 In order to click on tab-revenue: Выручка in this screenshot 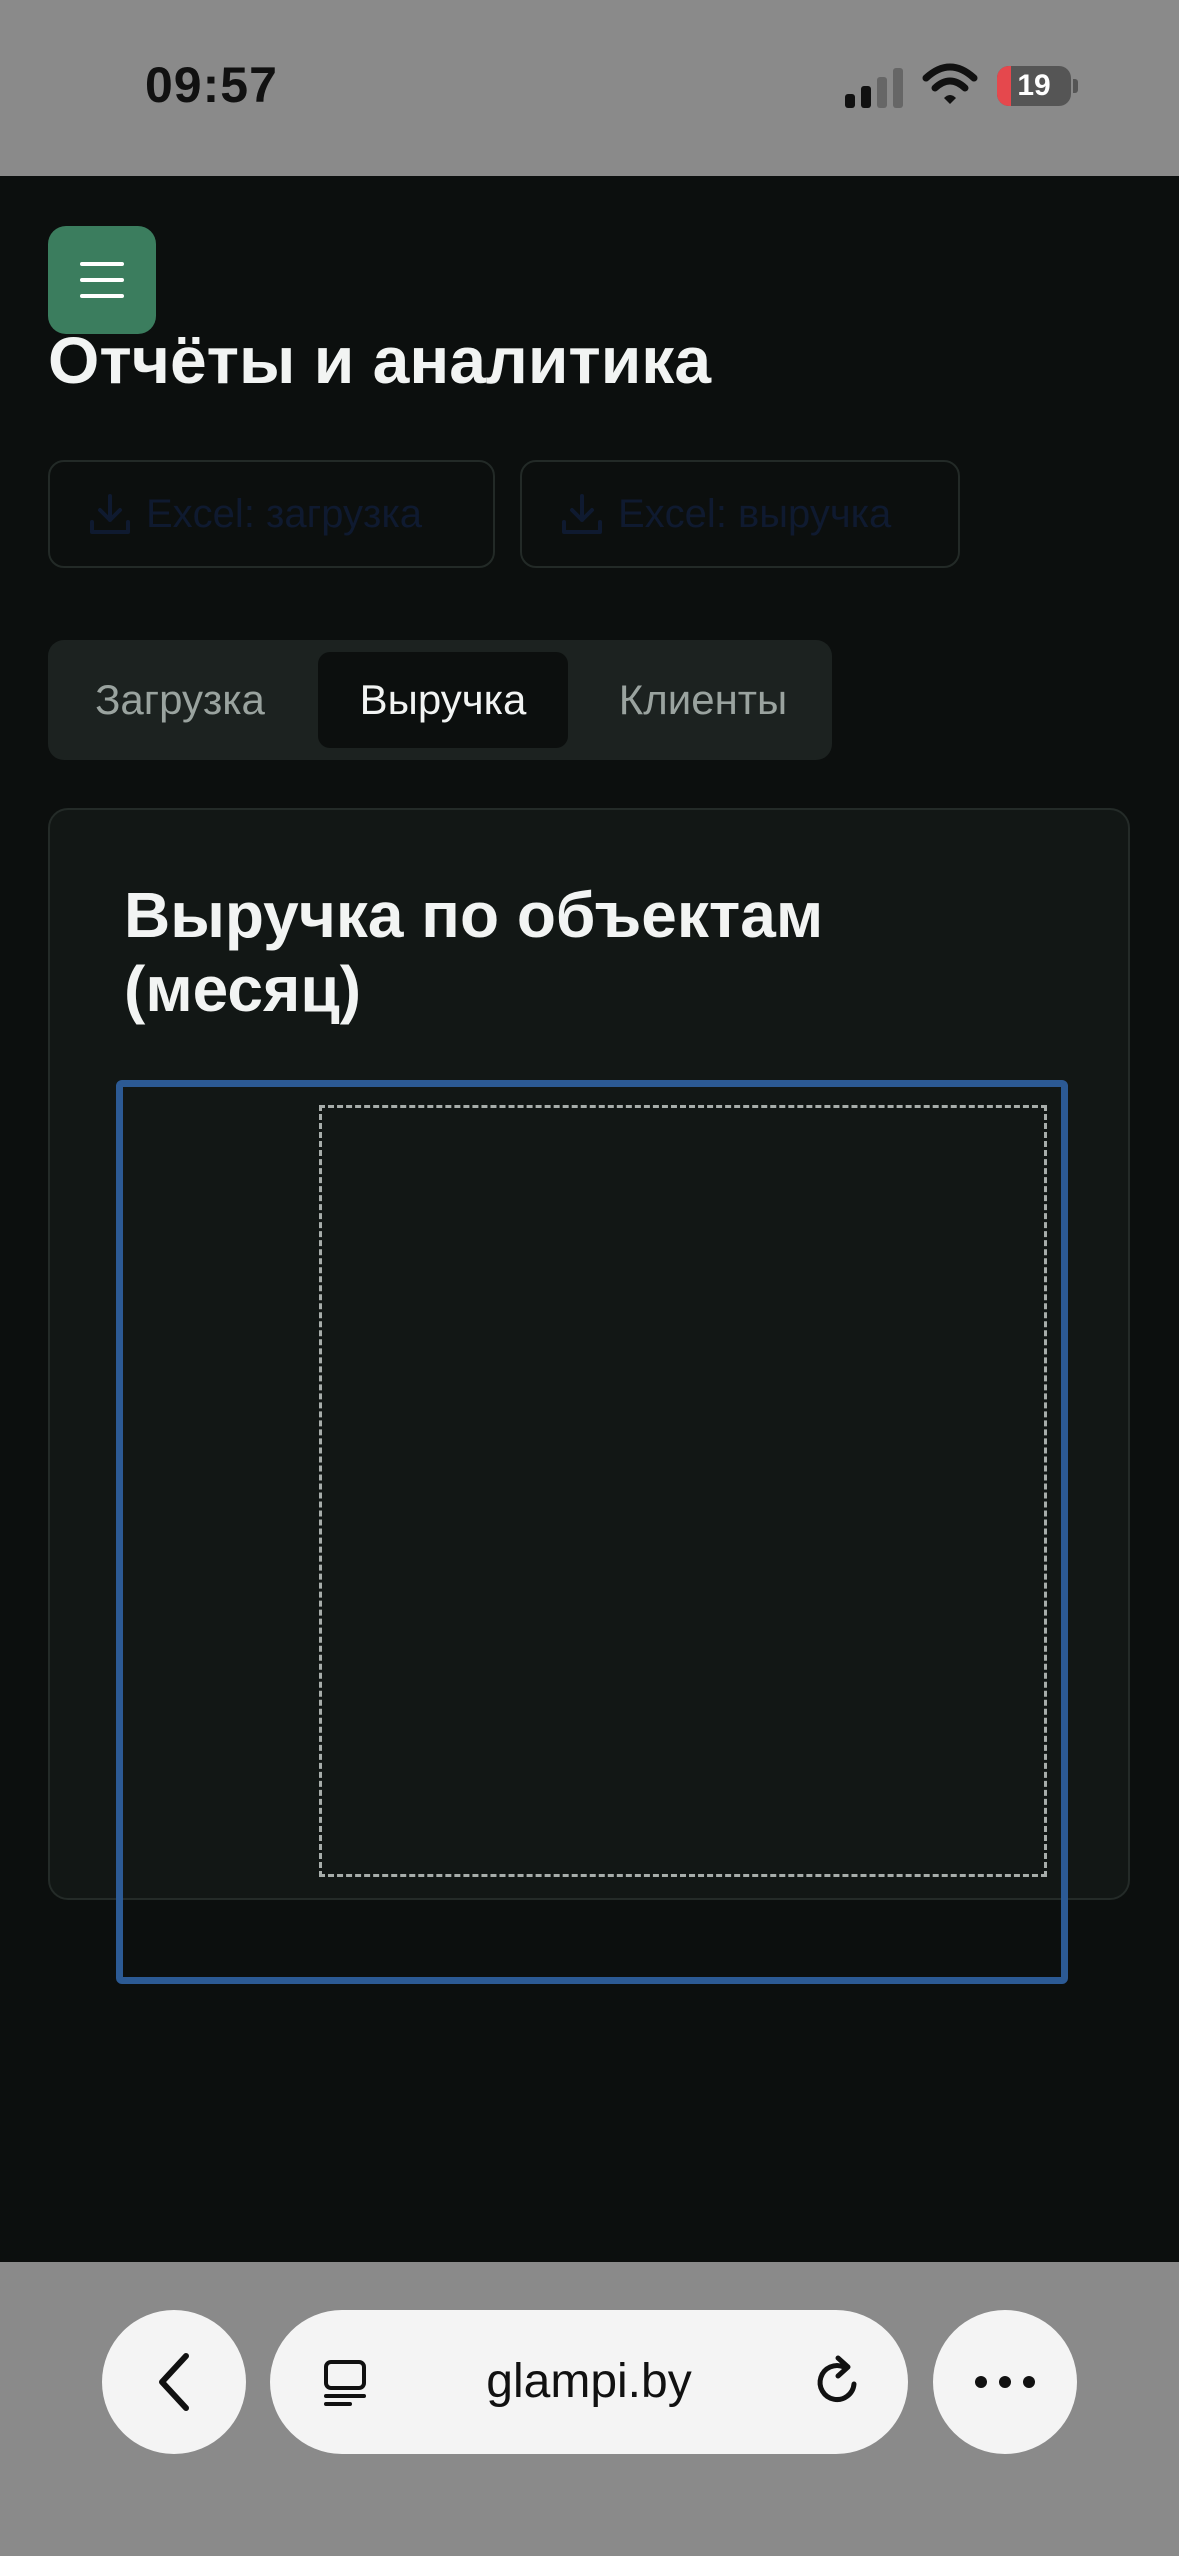, I will do `click(443, 700)`.